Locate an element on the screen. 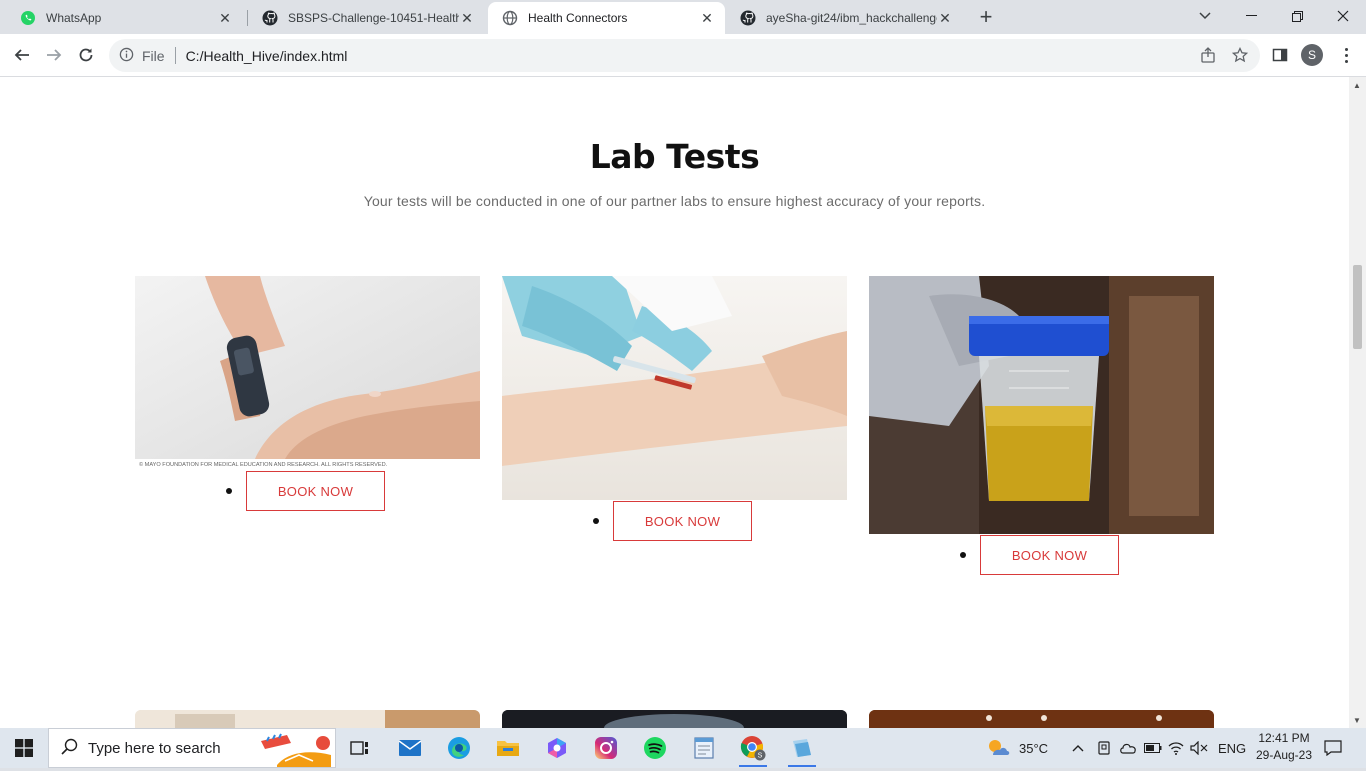  reload-icon is located at coordinates (86, 55).